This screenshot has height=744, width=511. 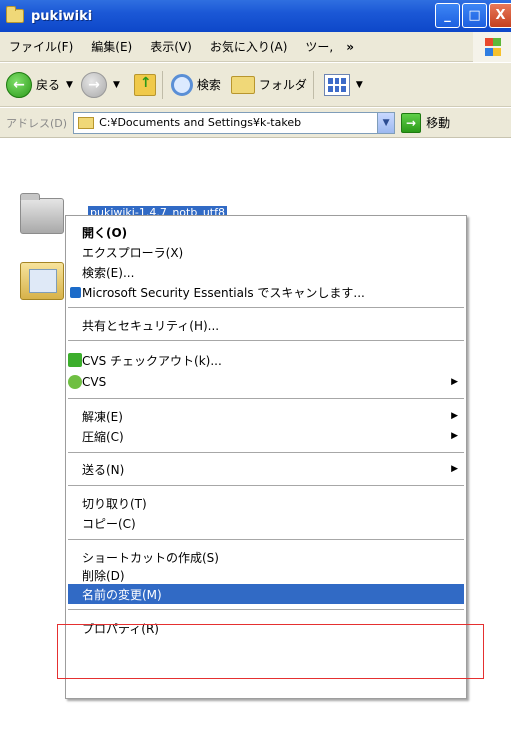 I want to click on toolbar: ← 戻る ▼ → ▼ 検索 フォルダ ▼, so click(x=255, y=85).